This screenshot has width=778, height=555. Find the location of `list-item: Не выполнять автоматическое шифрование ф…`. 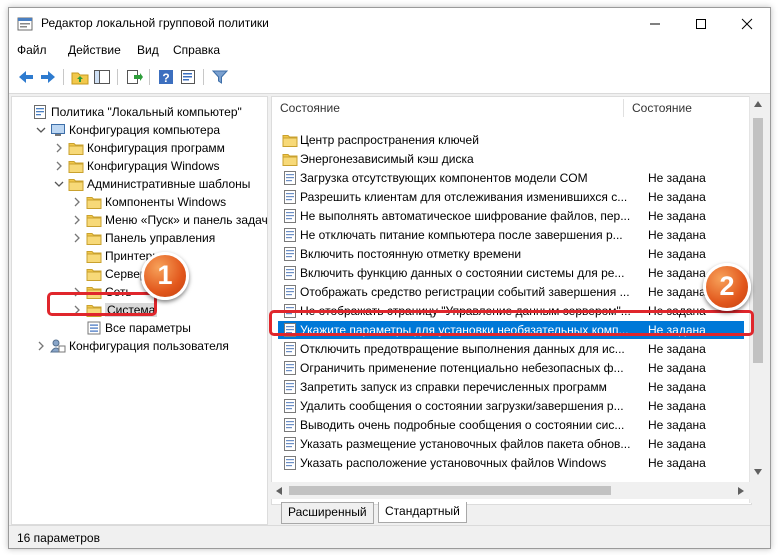

list-item: Не выполнять автоматическое шифрование ф… is located at coordinates (511, 216).